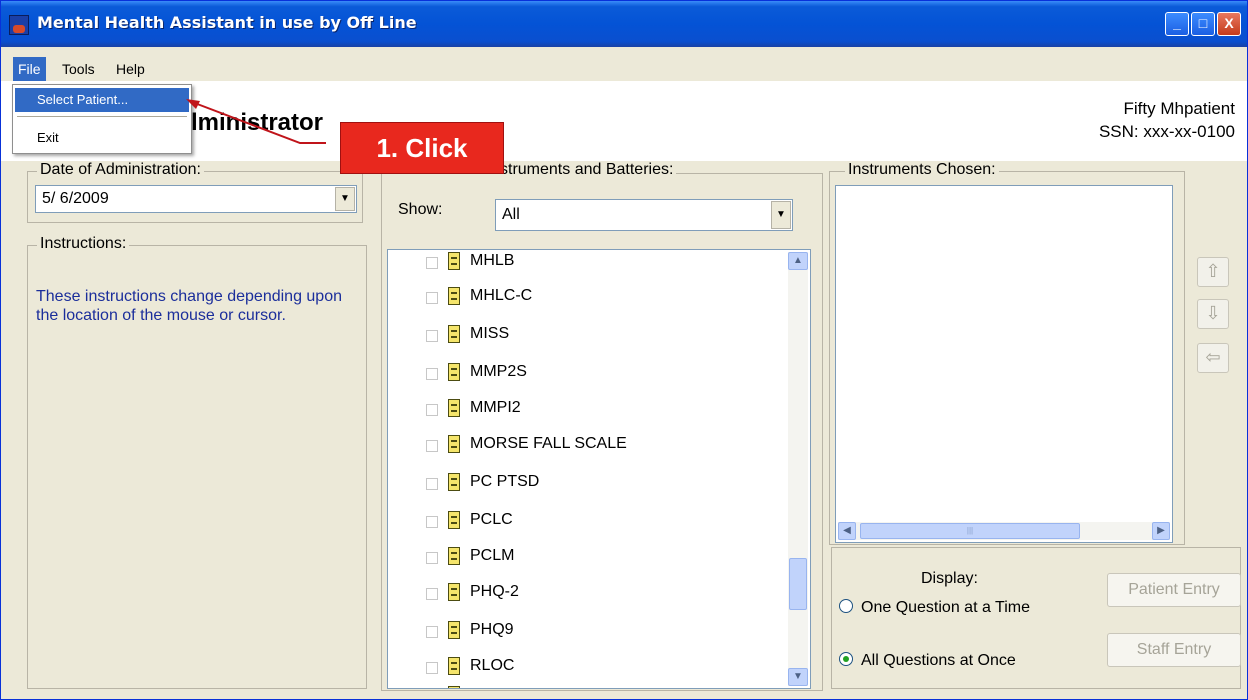 The width and height of the screenshot is (1248, 700). Describe the element at coordinates (1004, 364) in the screenshot. I see `chosen-list: ◀ ||| ▶` at that location.